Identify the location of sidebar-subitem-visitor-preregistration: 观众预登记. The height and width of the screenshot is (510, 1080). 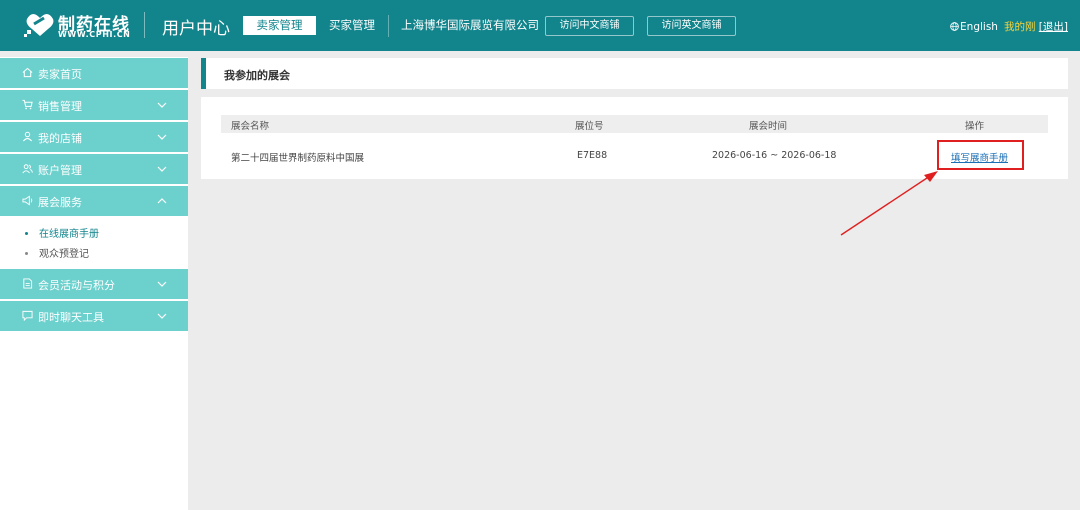
(57, 252).